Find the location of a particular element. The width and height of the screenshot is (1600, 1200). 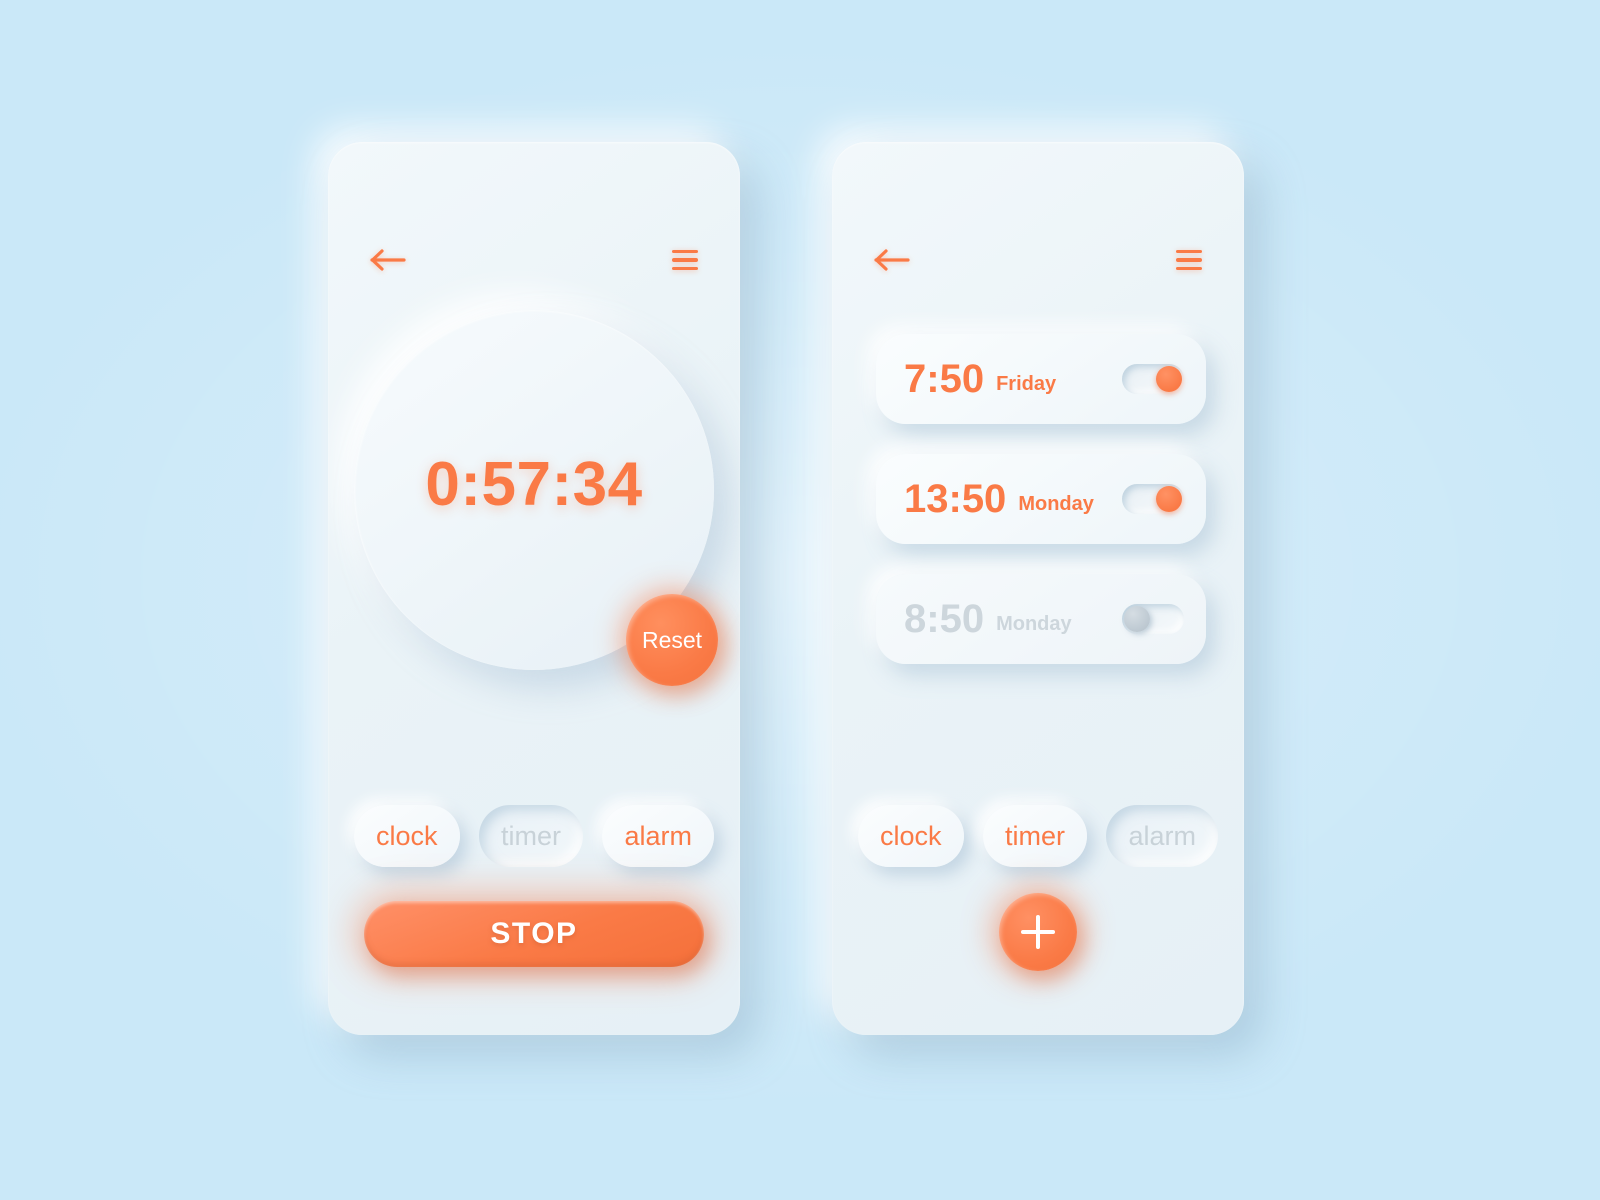

timer-header is located at coordinates (534, 260).